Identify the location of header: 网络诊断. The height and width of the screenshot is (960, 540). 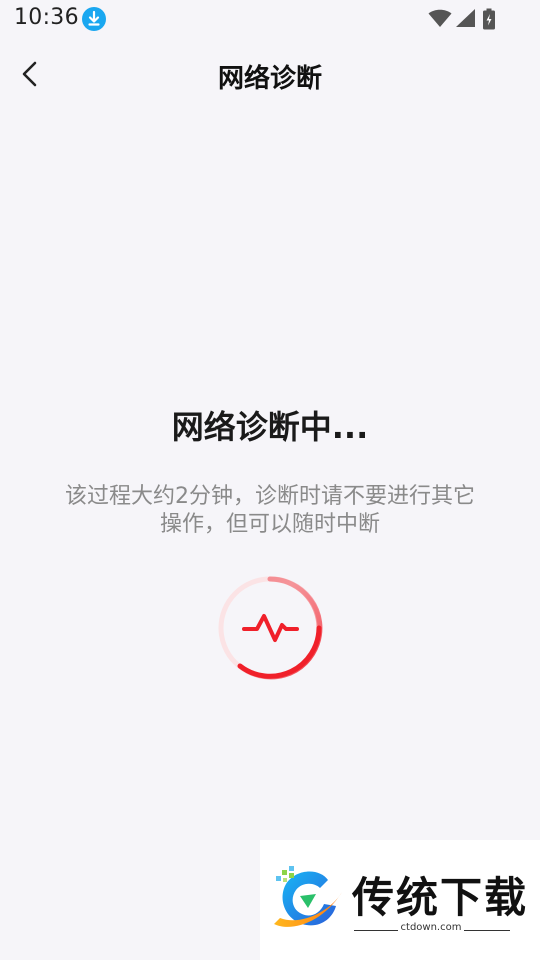
(270, 76).